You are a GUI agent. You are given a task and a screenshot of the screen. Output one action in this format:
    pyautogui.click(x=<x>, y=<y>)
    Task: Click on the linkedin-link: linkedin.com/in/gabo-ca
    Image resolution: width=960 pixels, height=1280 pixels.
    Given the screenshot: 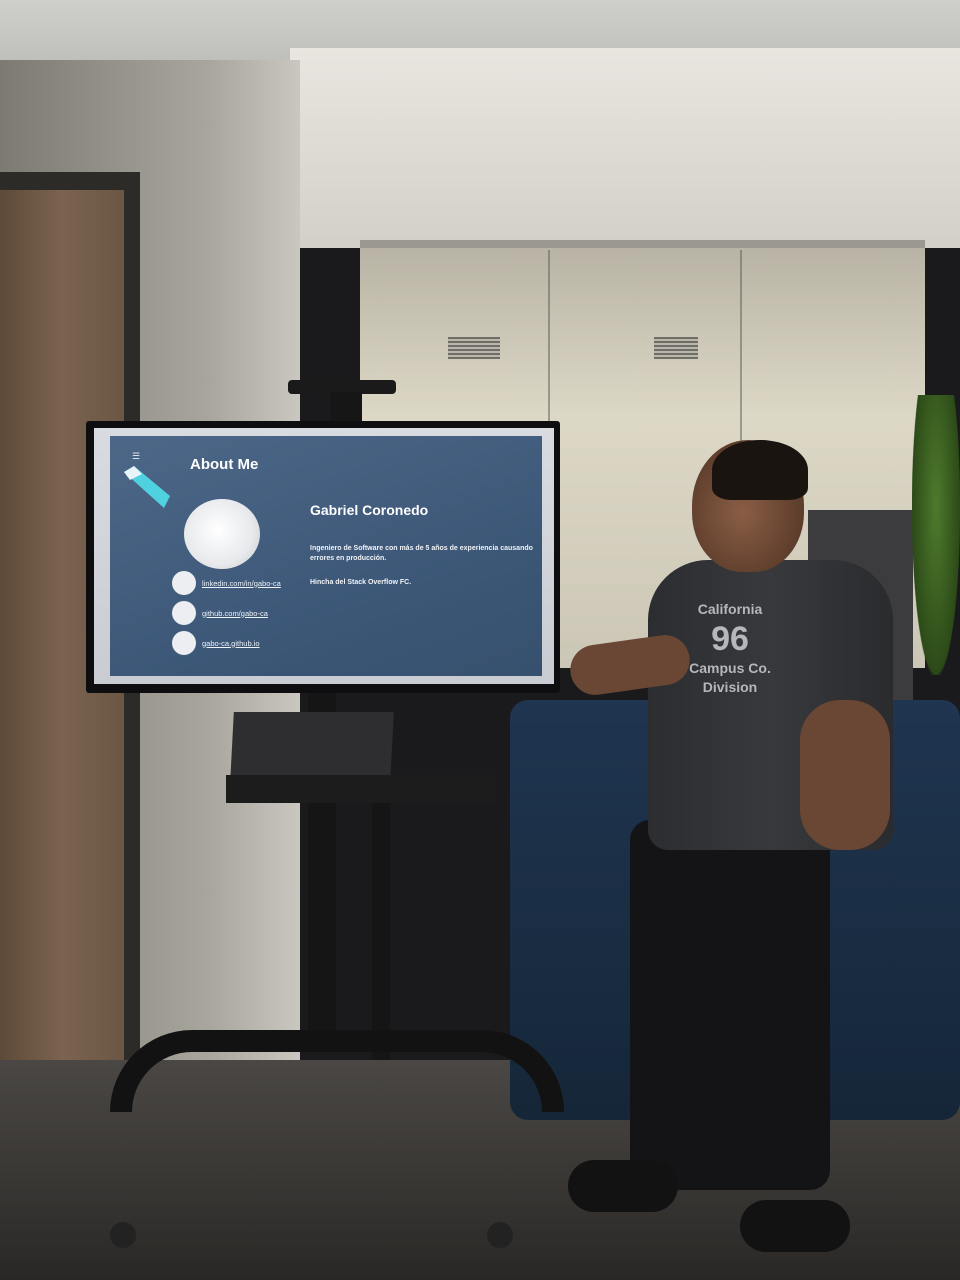 What is the action you would take?
    pyautogui.click(x=241, y=583)
    